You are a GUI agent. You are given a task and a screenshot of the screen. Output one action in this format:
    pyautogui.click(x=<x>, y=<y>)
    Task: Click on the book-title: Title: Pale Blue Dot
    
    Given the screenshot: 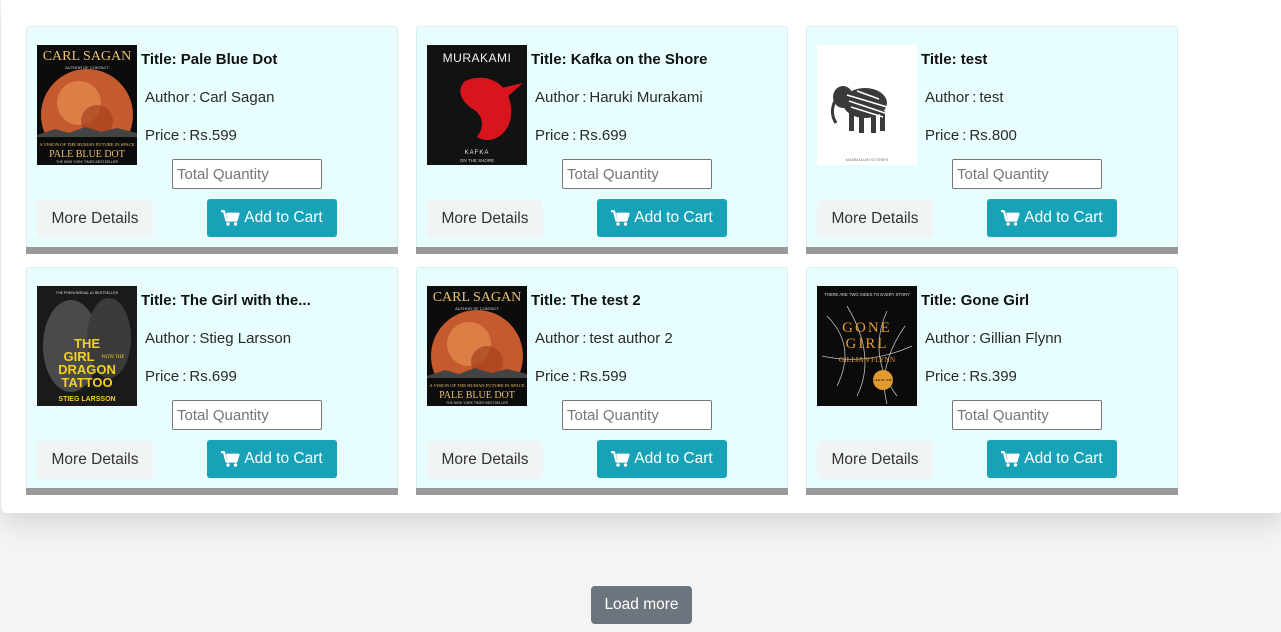 What is the action you would take?
    pyautogui.click(x=209, y=59)
    